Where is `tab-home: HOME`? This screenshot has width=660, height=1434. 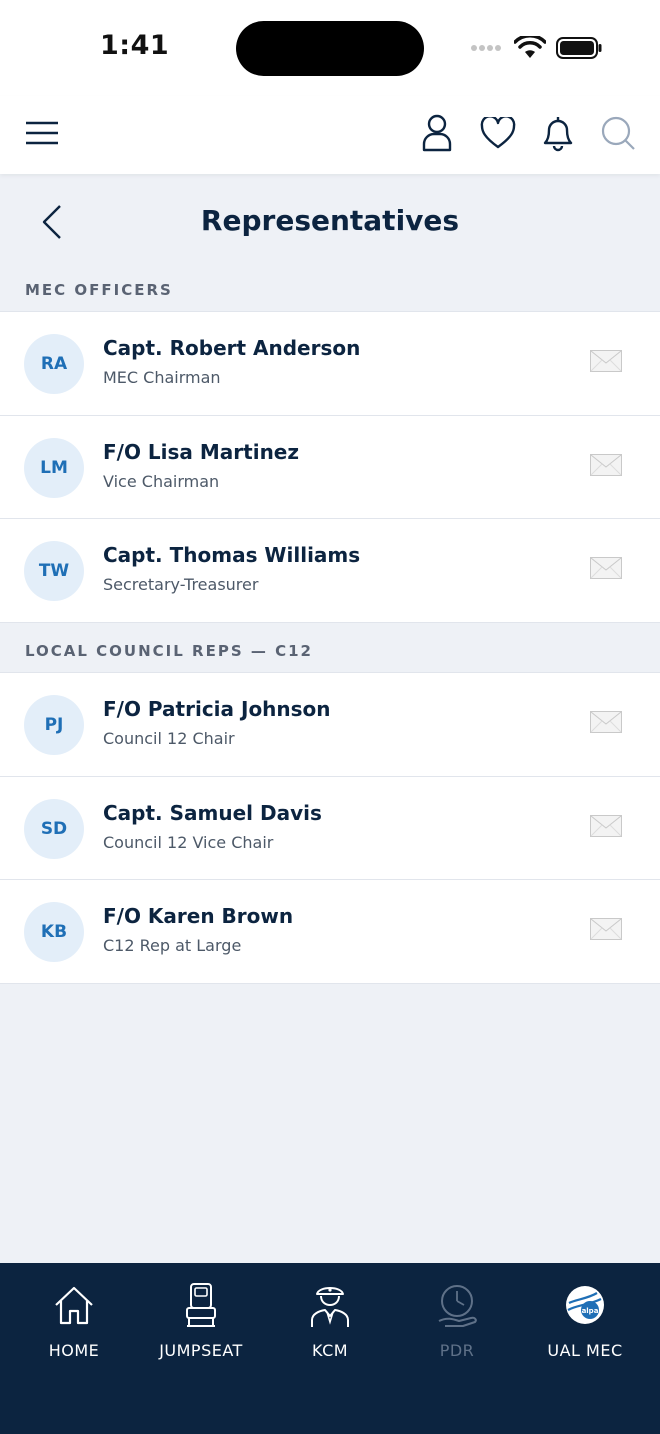 tab-home: HOME is located at coordinates (74, 1320).